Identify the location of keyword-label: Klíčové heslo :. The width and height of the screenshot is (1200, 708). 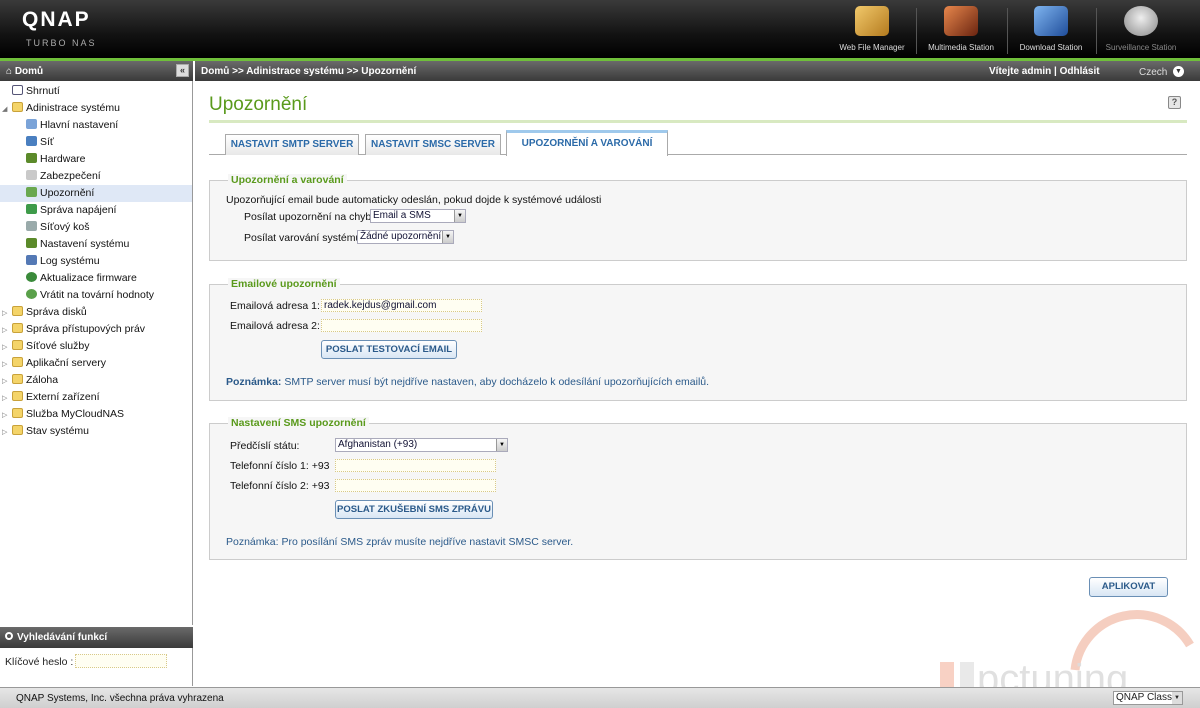
(39, 662).